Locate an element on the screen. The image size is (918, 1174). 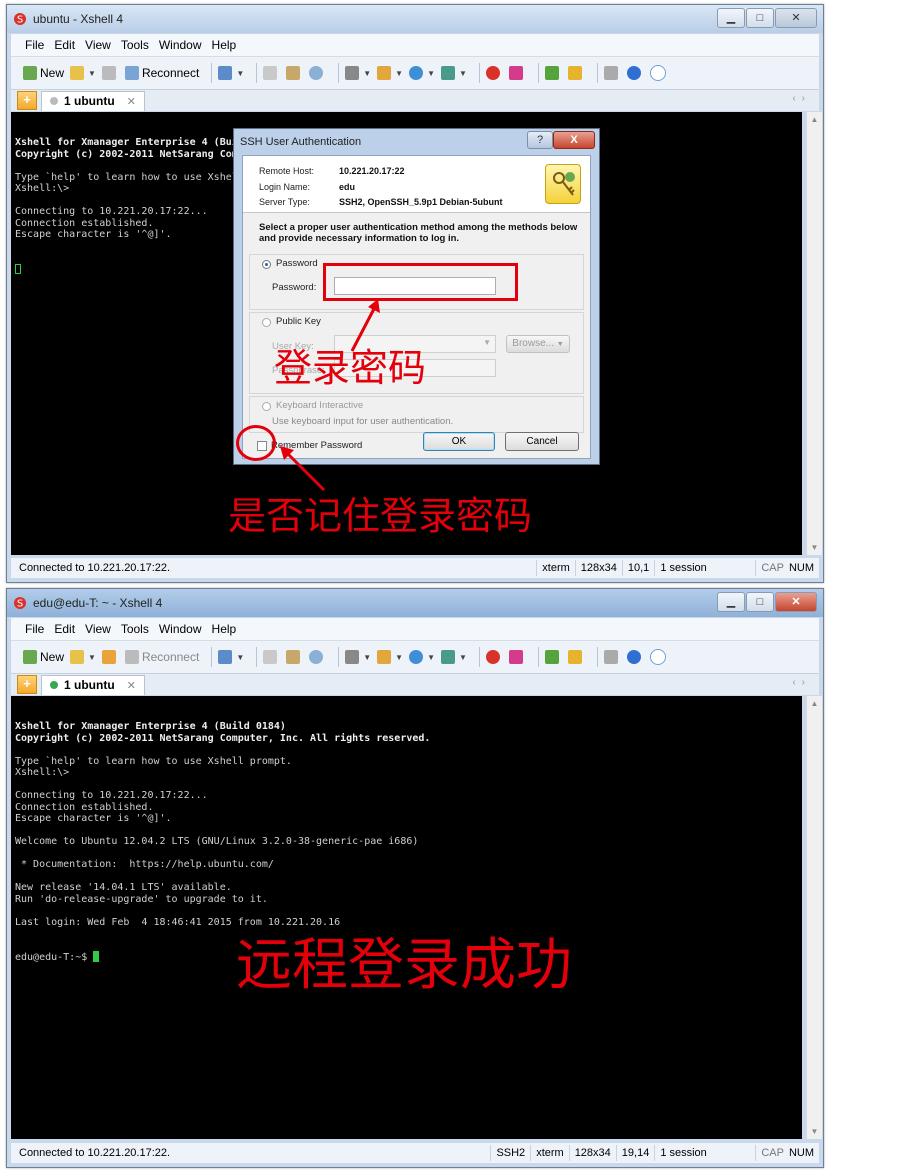
public-key-radio is located at coordinates (266, 322).